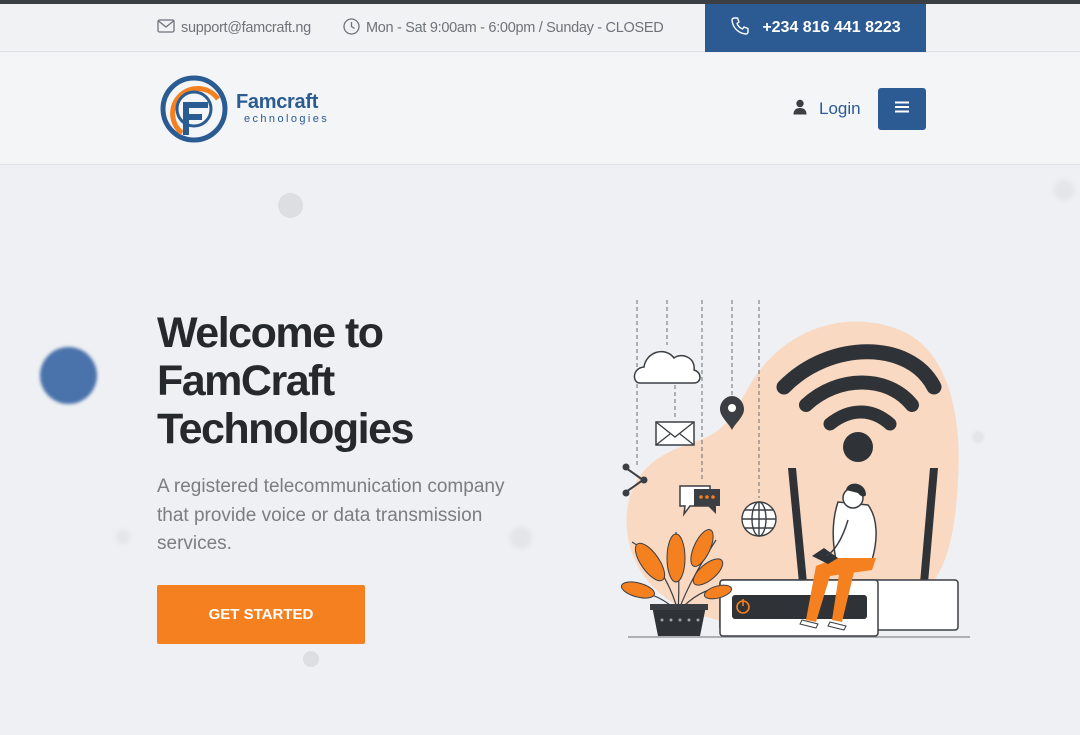  I want to click on user-icon, so click(806, 109).